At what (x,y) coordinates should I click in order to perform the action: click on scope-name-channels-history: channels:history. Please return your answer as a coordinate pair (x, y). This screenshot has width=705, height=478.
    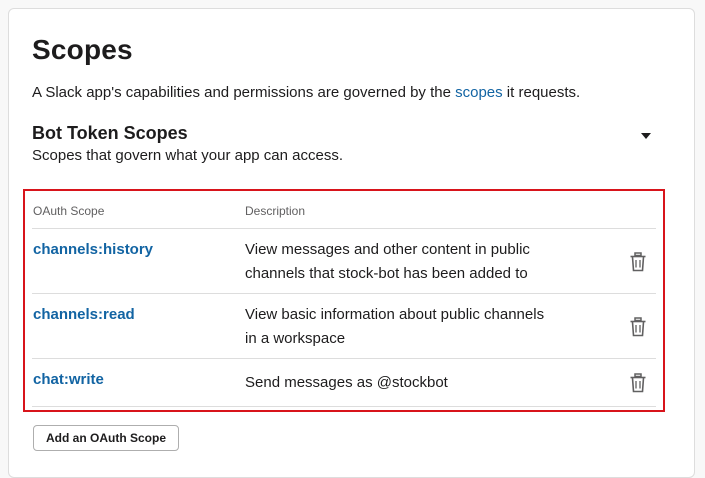
    Looking at the image, I should click on (93, 249).